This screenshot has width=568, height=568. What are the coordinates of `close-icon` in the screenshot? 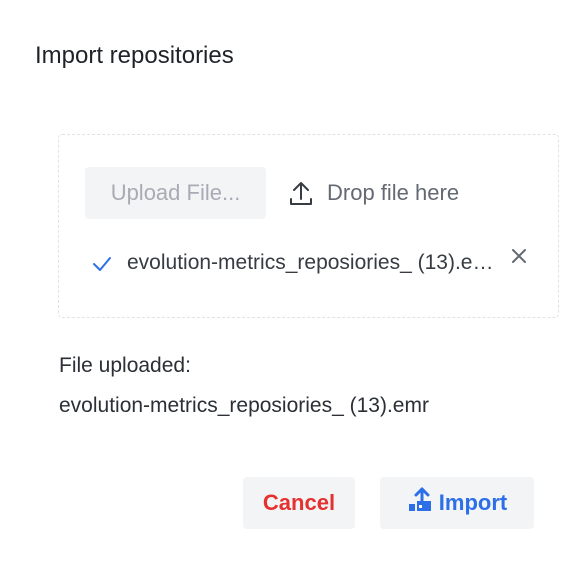 It's located at (519, 256).